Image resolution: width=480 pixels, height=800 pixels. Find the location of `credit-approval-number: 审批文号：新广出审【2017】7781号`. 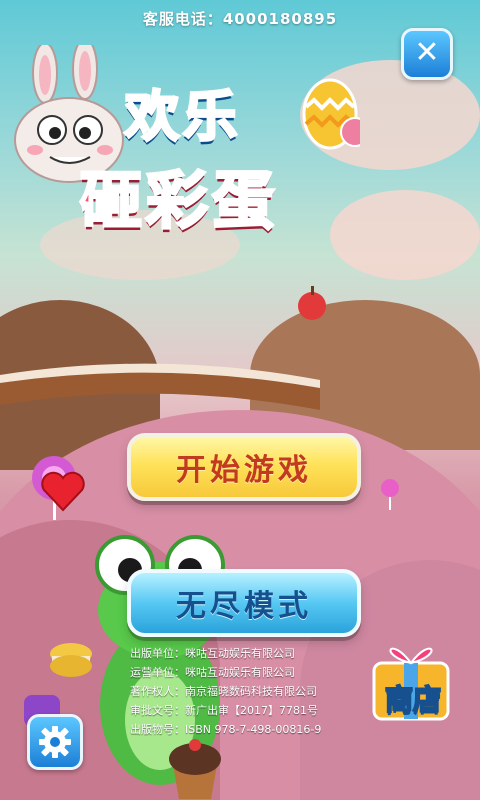

credit-approval-number: 审批文号：新广出审【2017】7781号 is located at coordinates (224, 710).